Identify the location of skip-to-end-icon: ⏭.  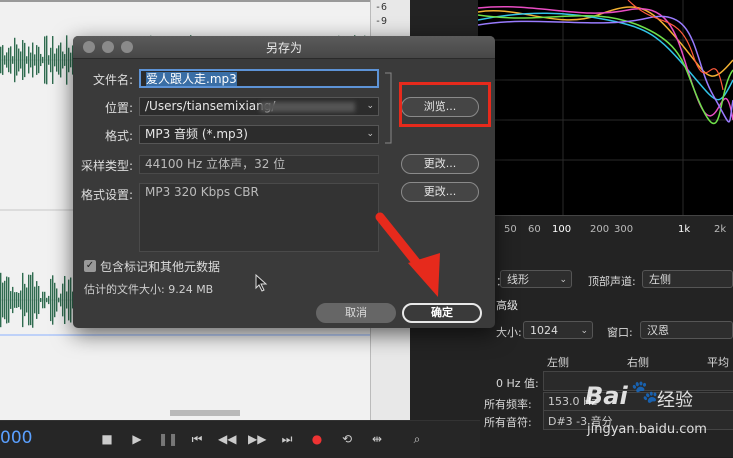
(287, 439).